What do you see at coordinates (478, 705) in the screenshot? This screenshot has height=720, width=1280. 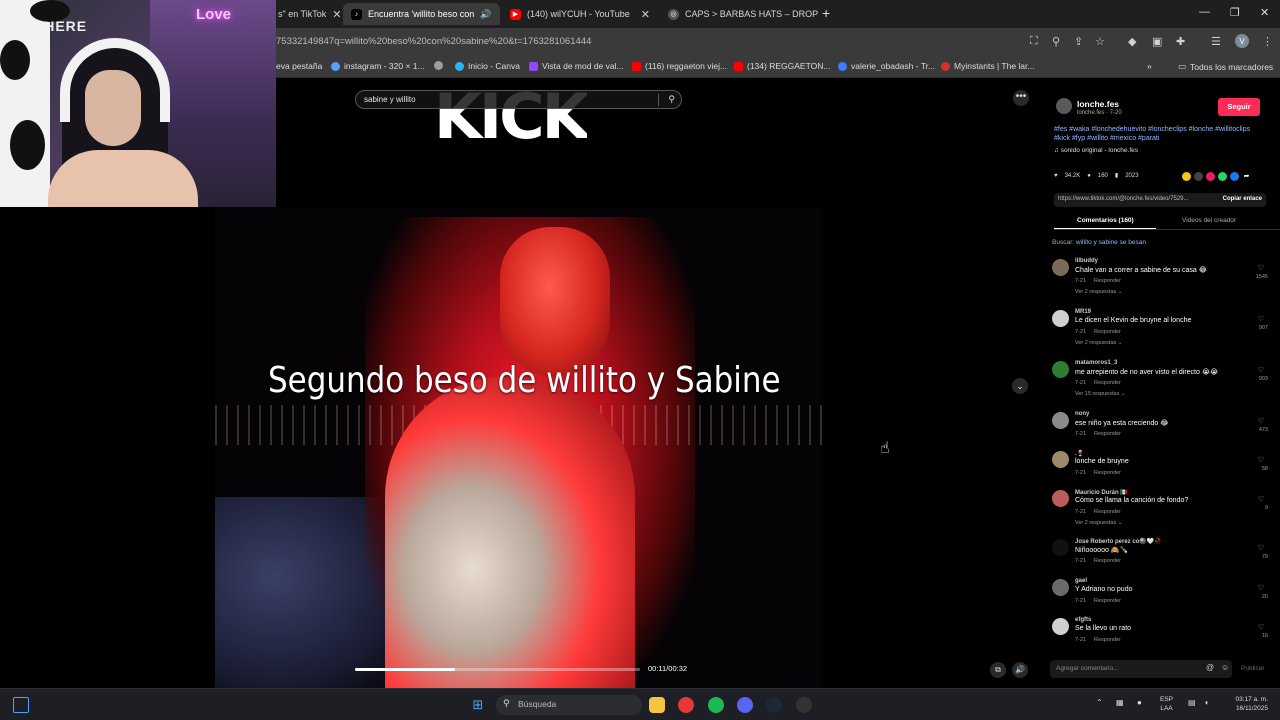 I see `windows-start-icon: ⊞` at bounding box center [478, 705].